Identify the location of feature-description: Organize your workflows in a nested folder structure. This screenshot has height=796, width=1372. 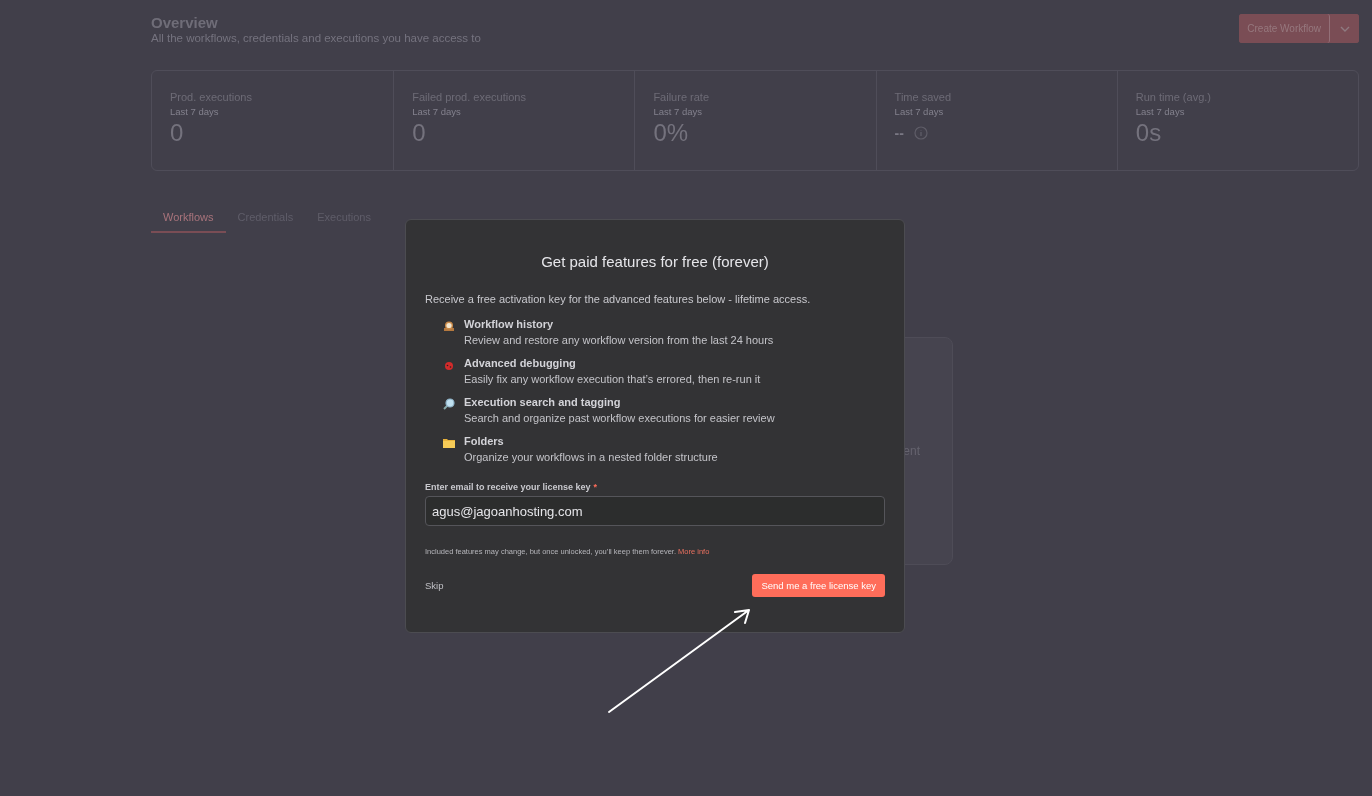
(591, 457).